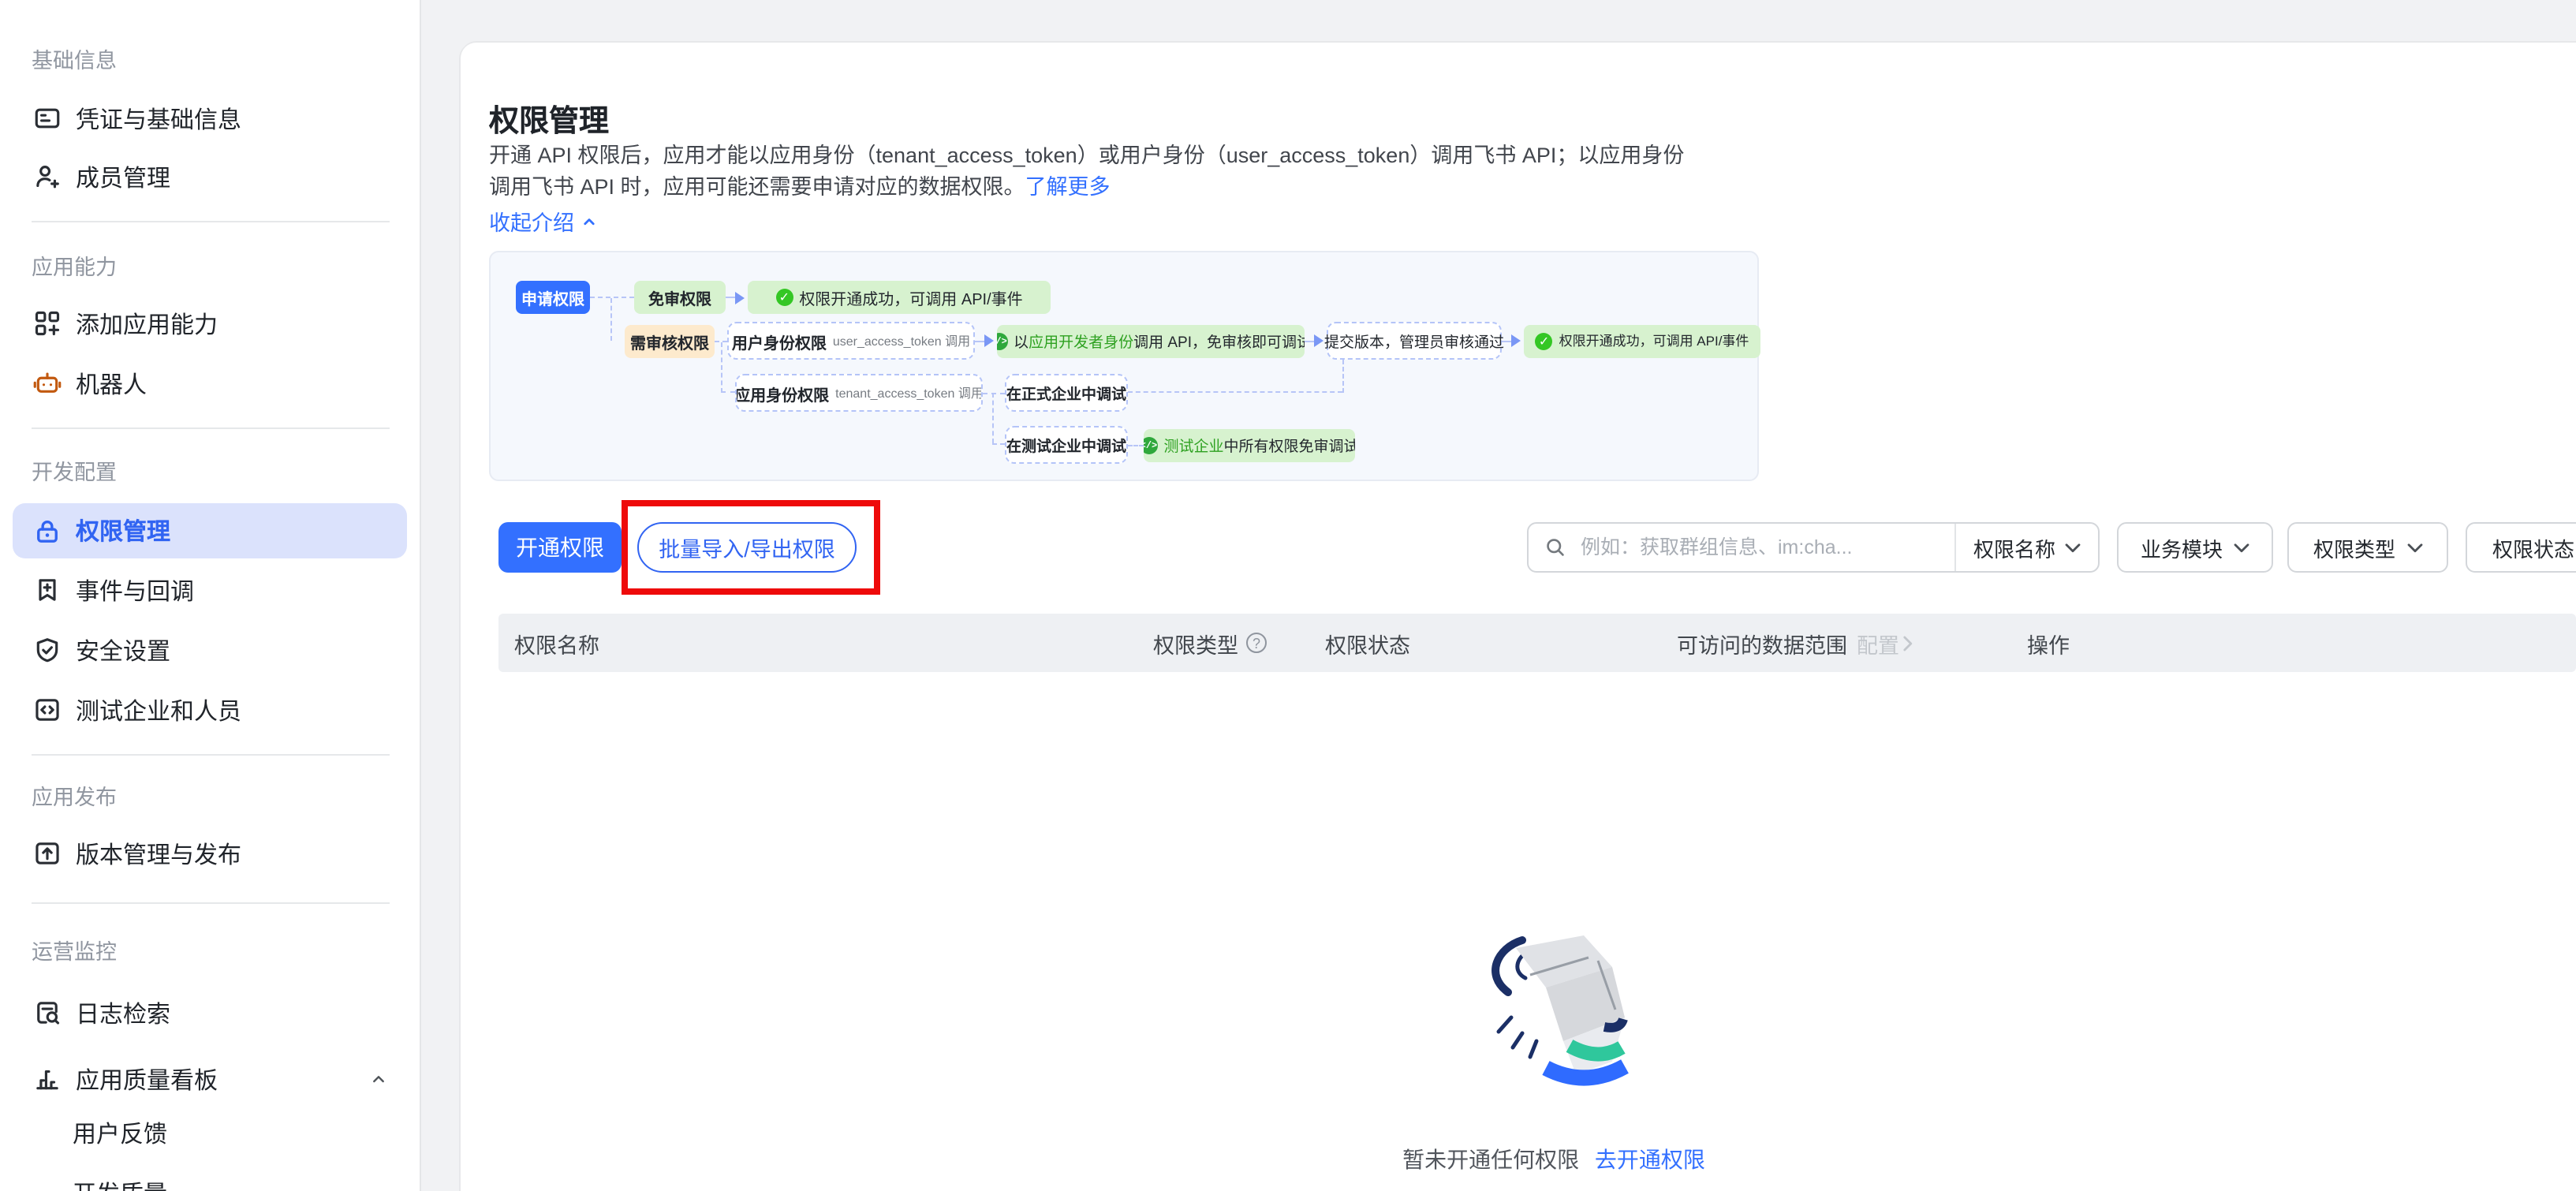 Image resolution: width=2576 pixels, height=1191 pixels. Describe the element at coordinates (1151, 341) in the screenshot. I see `flow-node-dev-call: </> 以应用开发者身份调用 API，免审核即可调试` at that location.